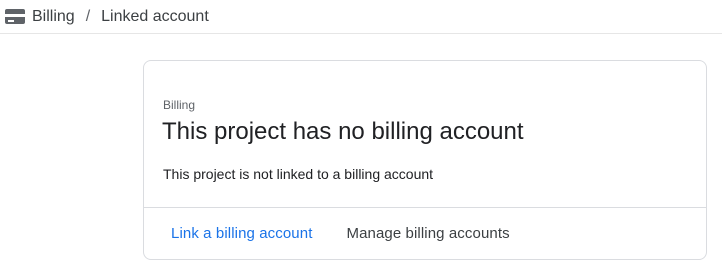 Image resolution: width=722 pixels, height=278 pixels. What do you see at coordinates (15, 16) in the screenshot?
I see `billing-card-icon` at bounding box center [15, 16].